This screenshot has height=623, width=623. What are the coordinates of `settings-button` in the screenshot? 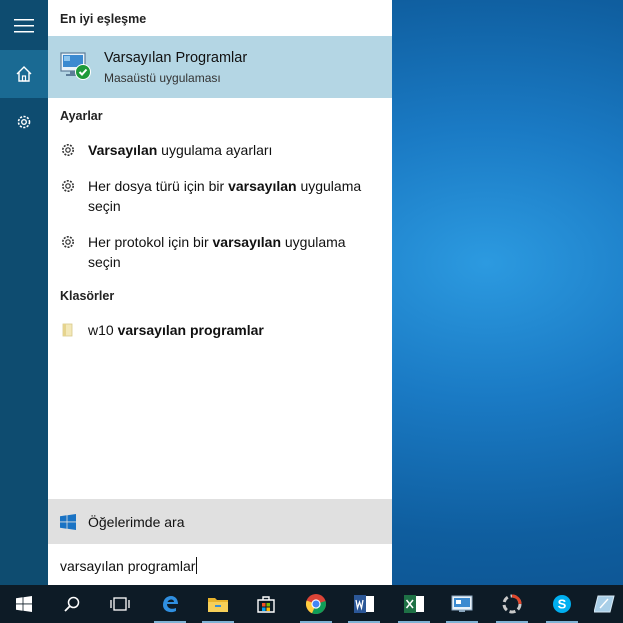 It's located at (24, 122).